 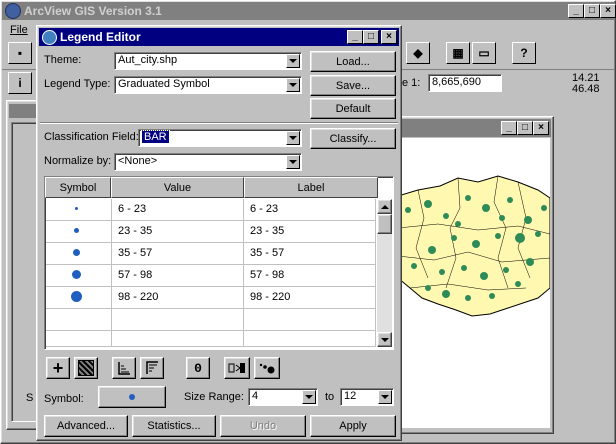 I want to click on scroll-down-arrow-icon, so click(x=384, y=339).